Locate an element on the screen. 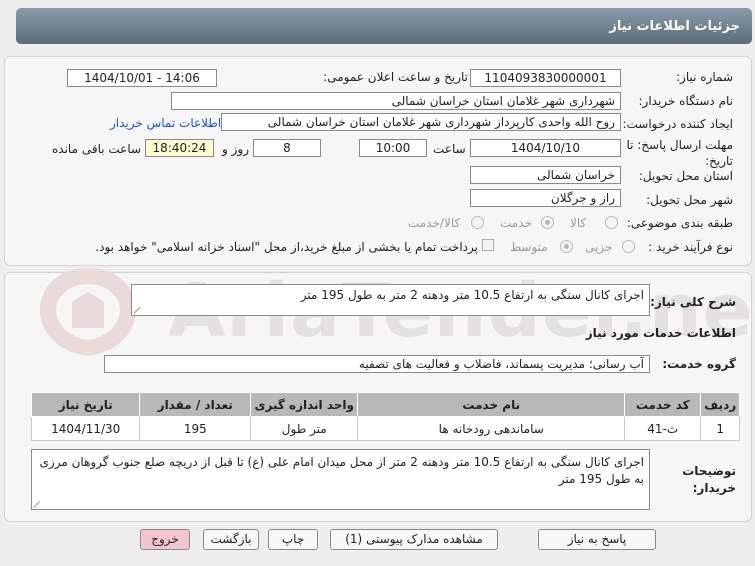 The width and height of the screenshot is (755, 566). deadline-label: مهلت ارسال پاسخ: تا تاریخ: is located at coordinates (679, 153).